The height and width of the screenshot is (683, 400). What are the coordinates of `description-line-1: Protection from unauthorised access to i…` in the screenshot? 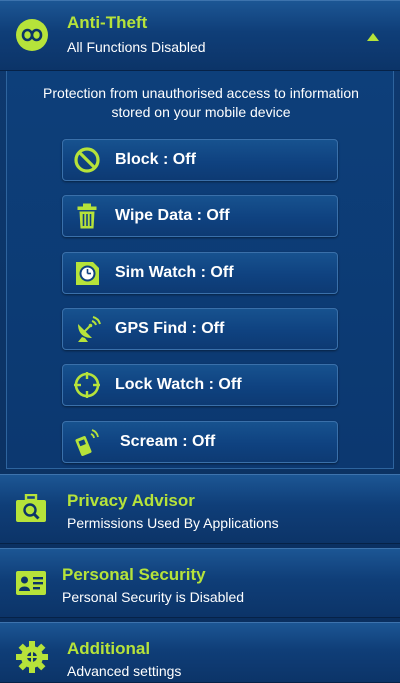 It's located at (201, 93).